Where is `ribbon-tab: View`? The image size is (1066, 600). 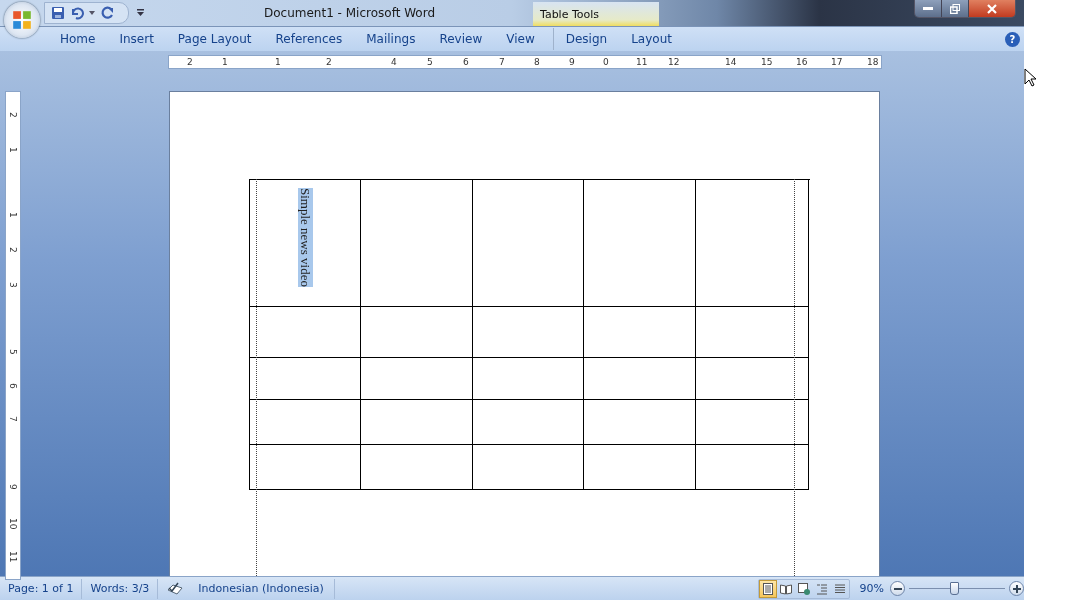
ribbon-tab: View is located at coordinates (520, 39).